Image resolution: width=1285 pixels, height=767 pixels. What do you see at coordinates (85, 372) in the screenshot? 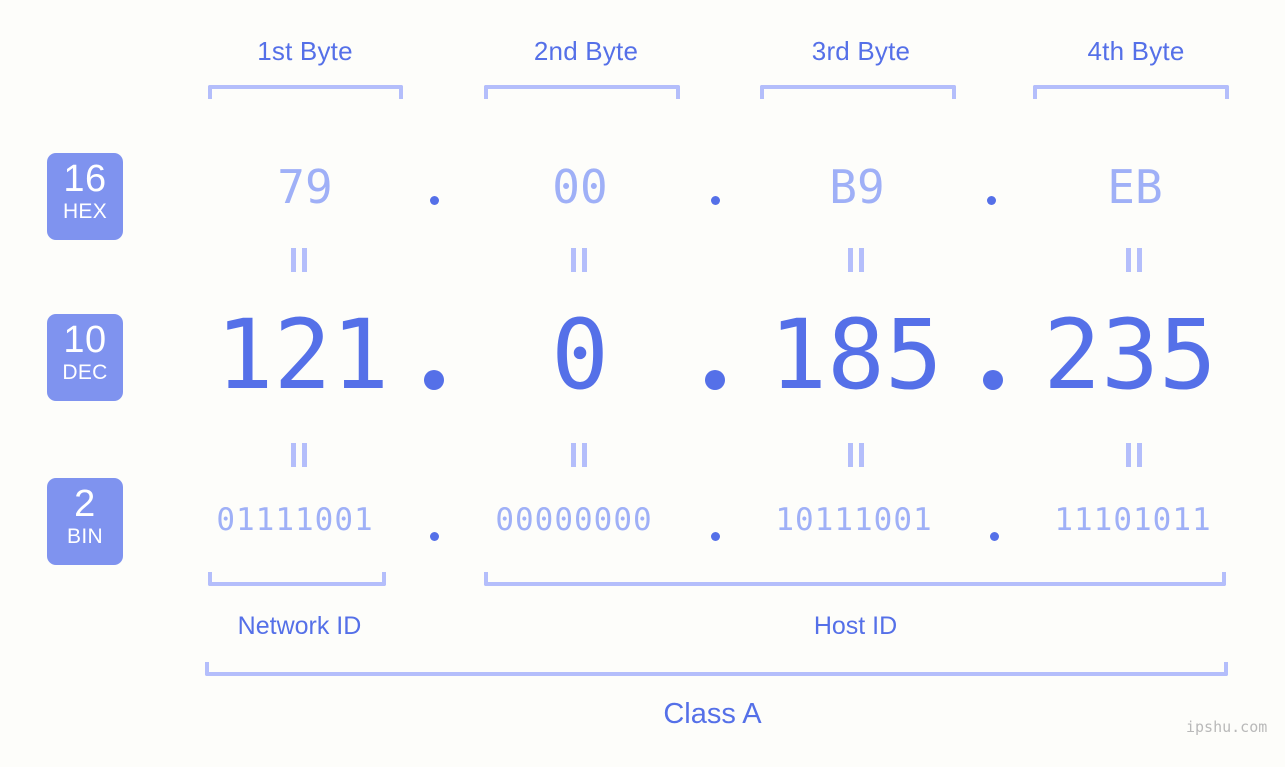
I see `radix-badge-dec-name: DEC` at bounding box center [85, 372].